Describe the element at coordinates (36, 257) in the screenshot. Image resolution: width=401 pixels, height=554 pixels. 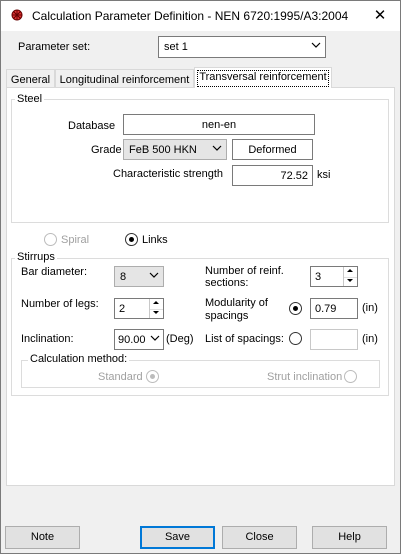
I see `stirrups-group-title: Stirrups` at that location.